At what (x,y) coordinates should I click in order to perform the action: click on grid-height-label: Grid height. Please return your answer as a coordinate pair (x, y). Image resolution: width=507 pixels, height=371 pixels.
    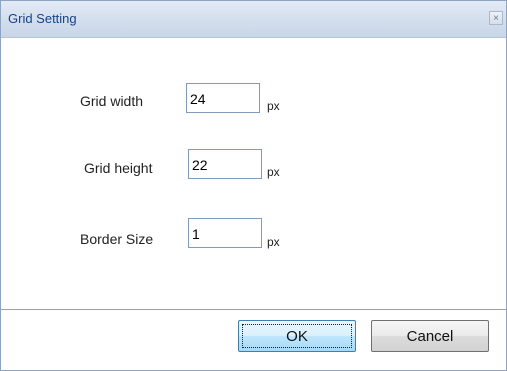
    Looking at the image, I should click on (118, 168).